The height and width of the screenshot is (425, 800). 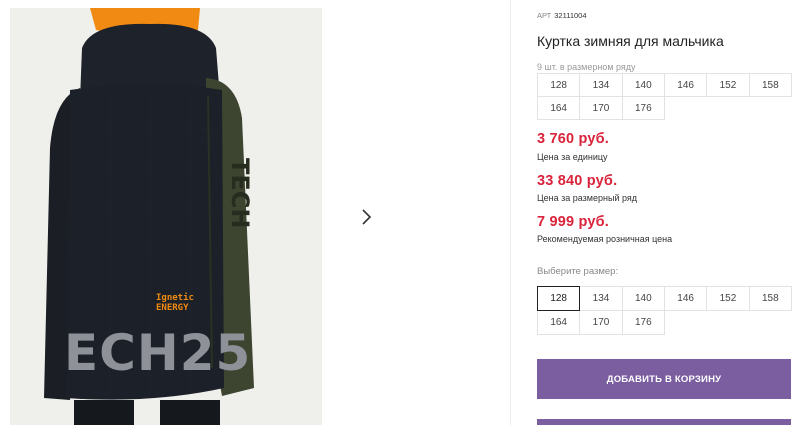 What do you see at coordinates (643, 298) in the screenshot?
I see `size-option: 140` at bounding box center [643, 298].